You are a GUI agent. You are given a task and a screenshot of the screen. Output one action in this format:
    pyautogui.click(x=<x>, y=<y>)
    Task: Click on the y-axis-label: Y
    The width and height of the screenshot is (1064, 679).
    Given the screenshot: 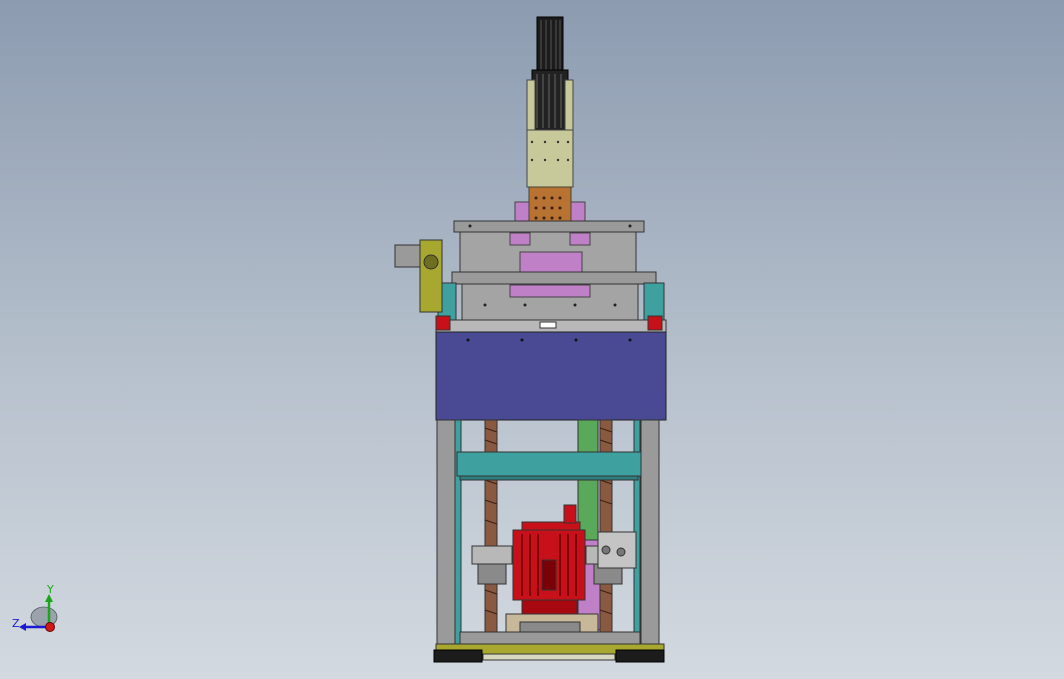 What is the action you would take?
    pyautogui.click(x=50, y=589)
    